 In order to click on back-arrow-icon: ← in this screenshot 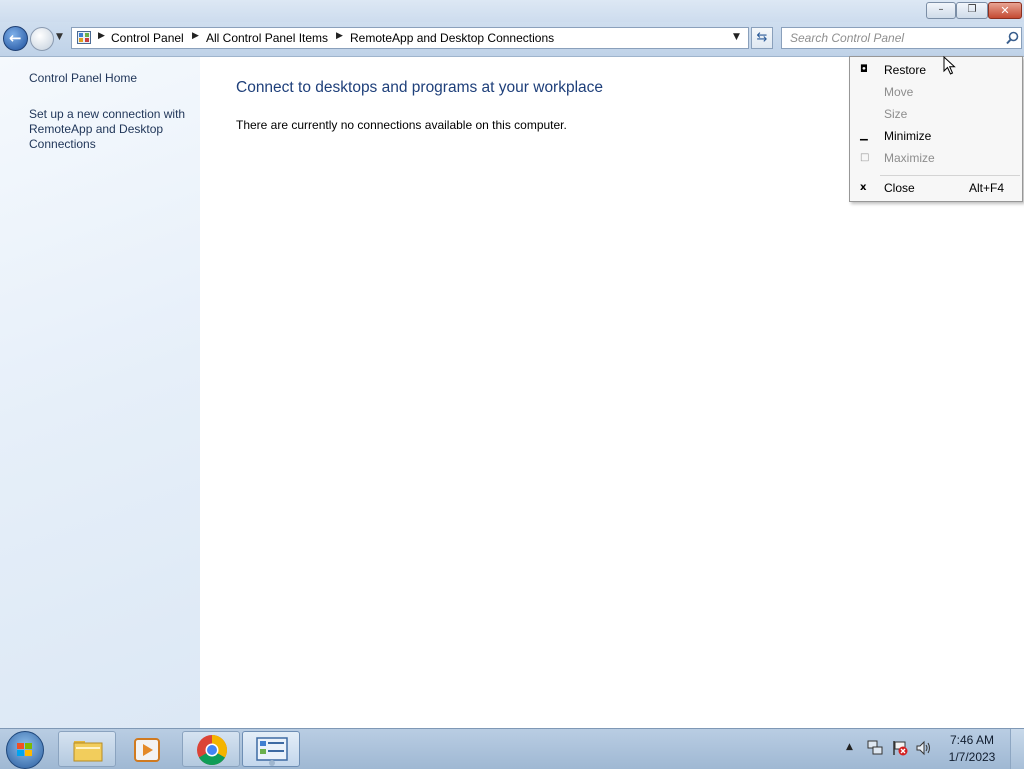, I will do `click(15, 38)`.